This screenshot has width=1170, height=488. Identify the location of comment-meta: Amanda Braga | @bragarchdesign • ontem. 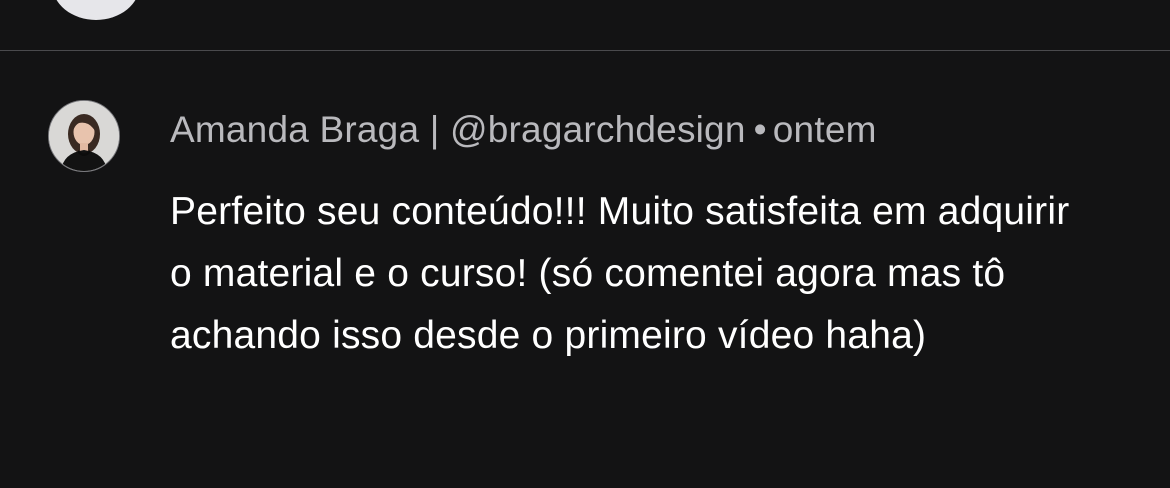
(523, 130).